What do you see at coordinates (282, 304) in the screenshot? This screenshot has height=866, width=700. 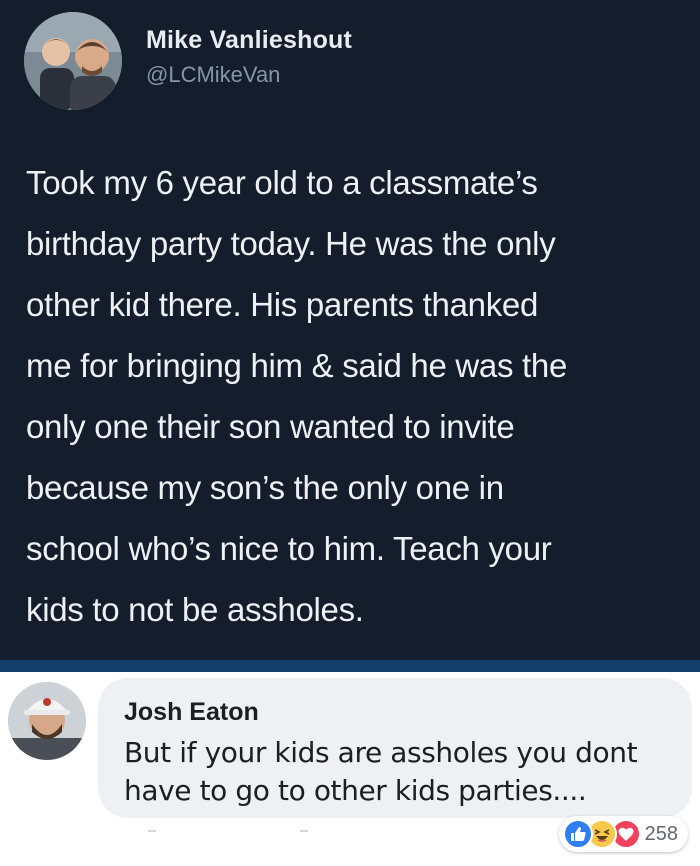 I see `tweet-text-line: other kid there. His parents thanked` at bounding box center [282, 304].